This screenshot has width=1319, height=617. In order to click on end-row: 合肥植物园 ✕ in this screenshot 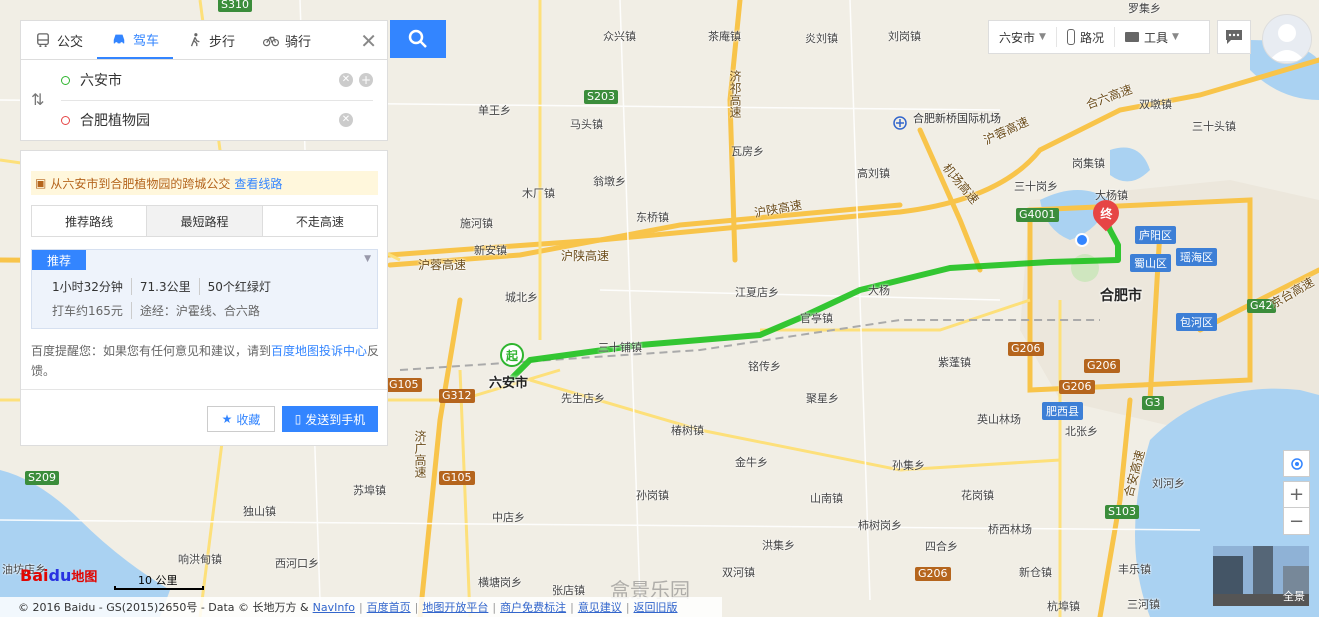, I will do `click(217, 120)`.